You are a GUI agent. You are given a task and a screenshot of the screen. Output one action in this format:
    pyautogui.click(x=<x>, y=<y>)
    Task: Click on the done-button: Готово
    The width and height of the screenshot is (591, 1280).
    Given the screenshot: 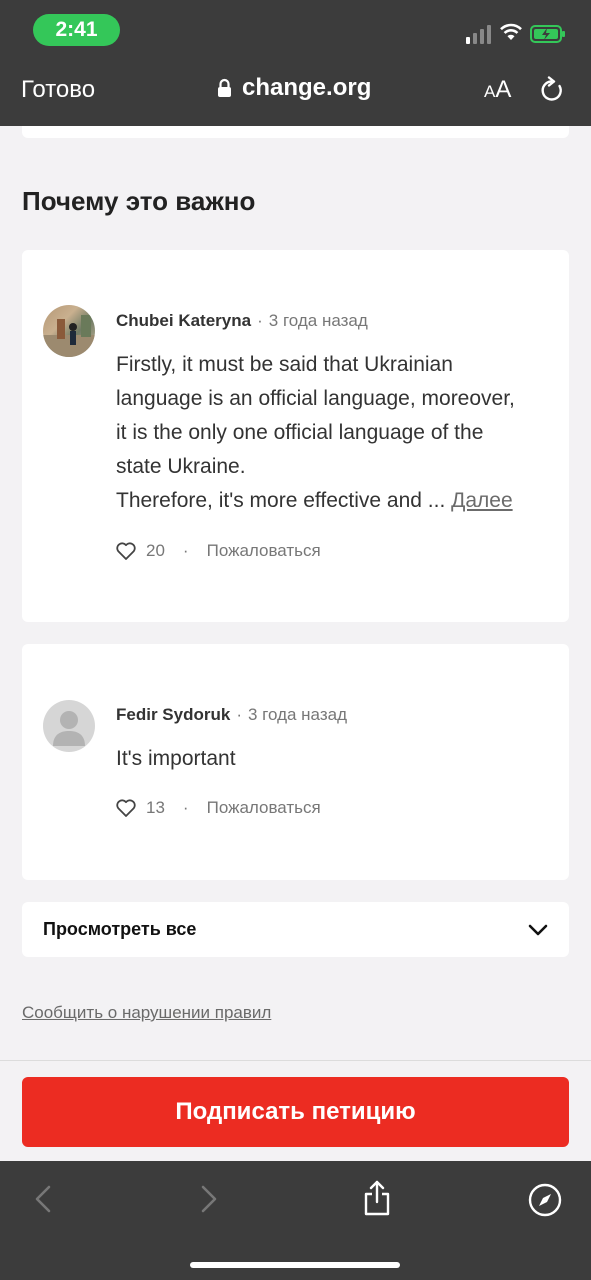 What is the action you would take?
    pyautogui.click(x=58, y=90)
    